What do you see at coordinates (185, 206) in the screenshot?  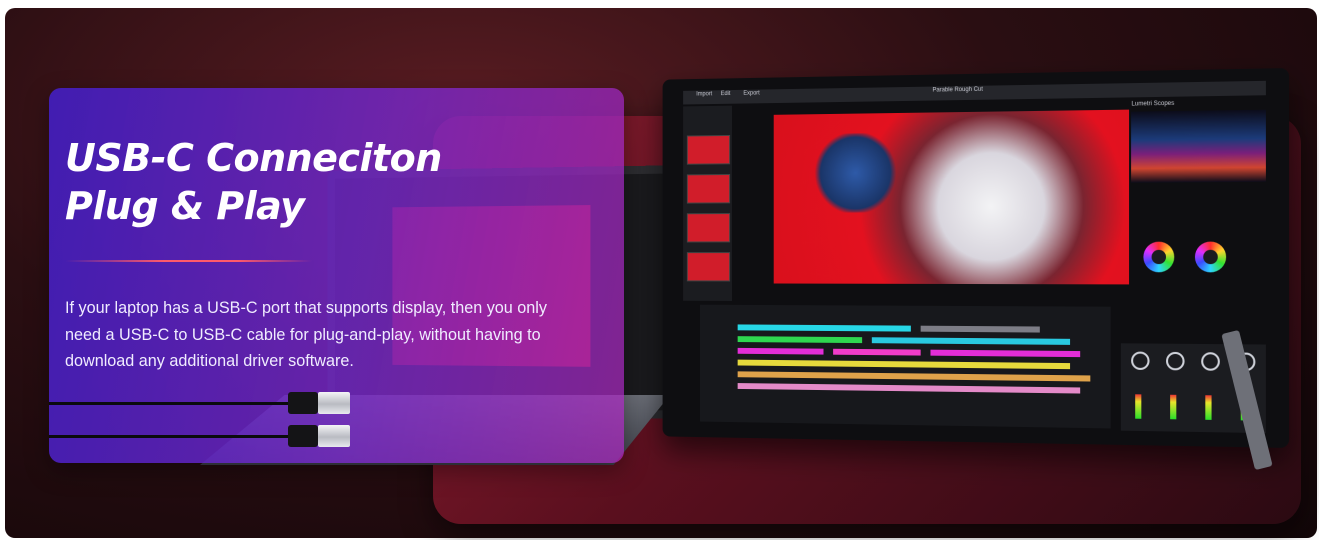 I see `headline-line-2: Plug & Play` at bounding box center [185, 206].